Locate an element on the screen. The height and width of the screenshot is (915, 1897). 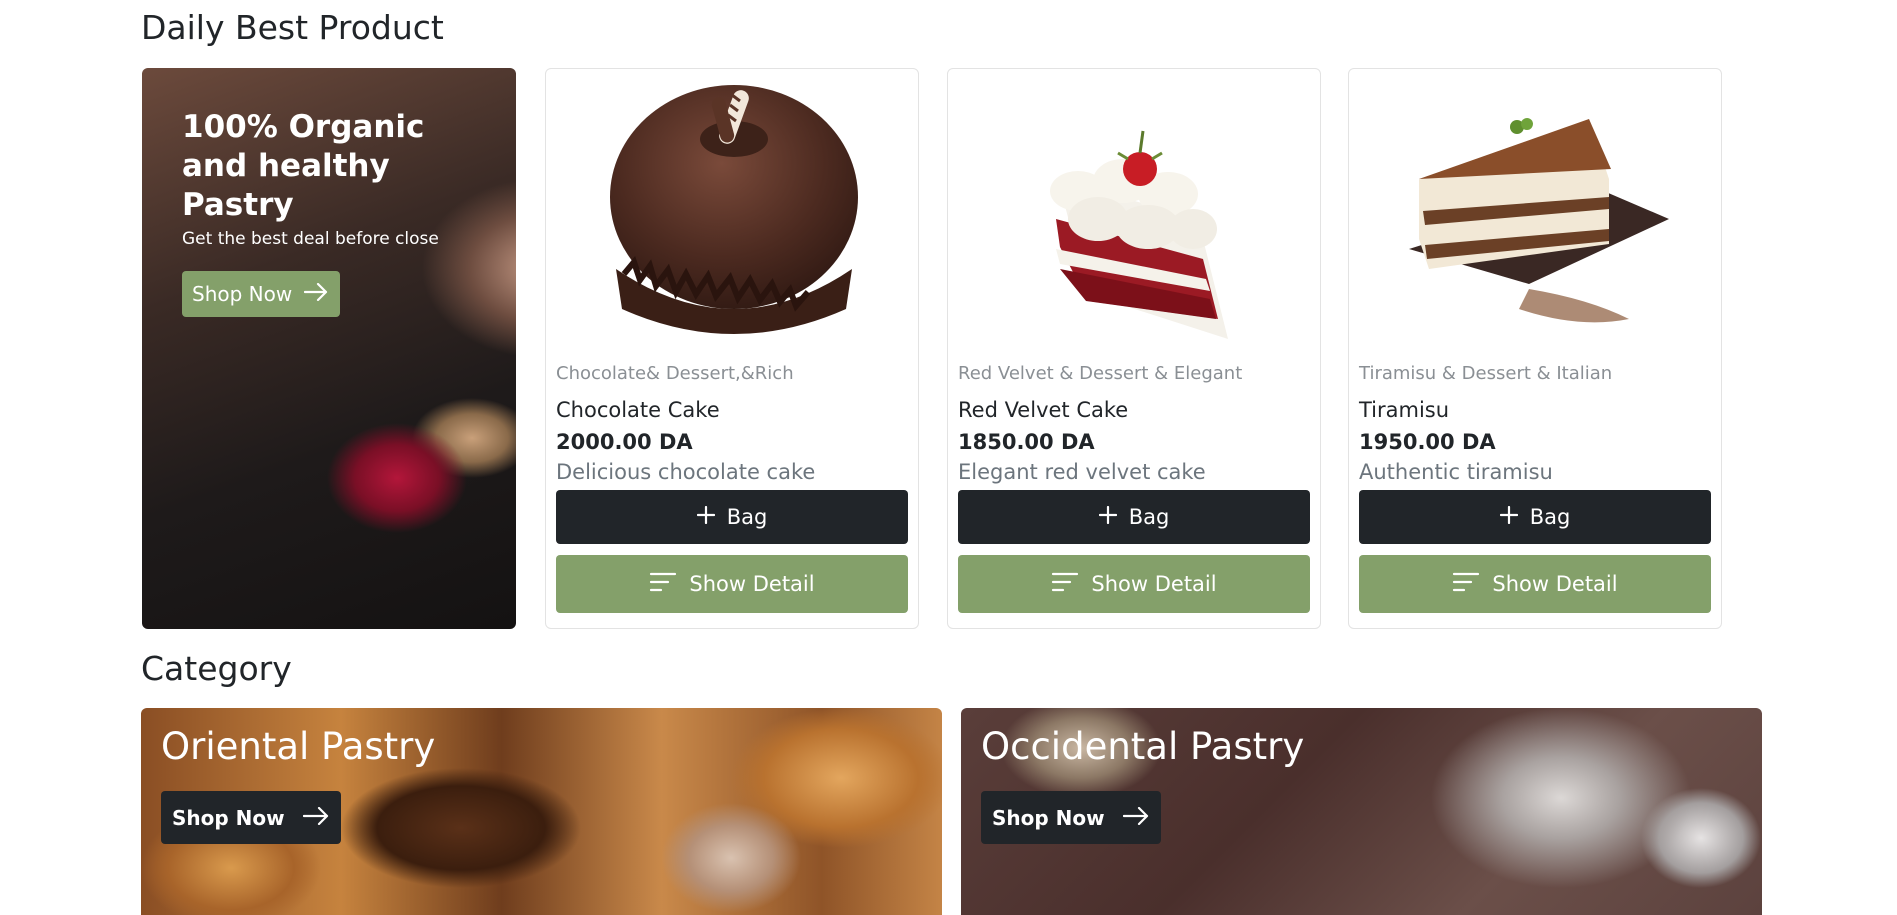
promo-shop-now-button: Shop Now is located at coordinates (261, 294).